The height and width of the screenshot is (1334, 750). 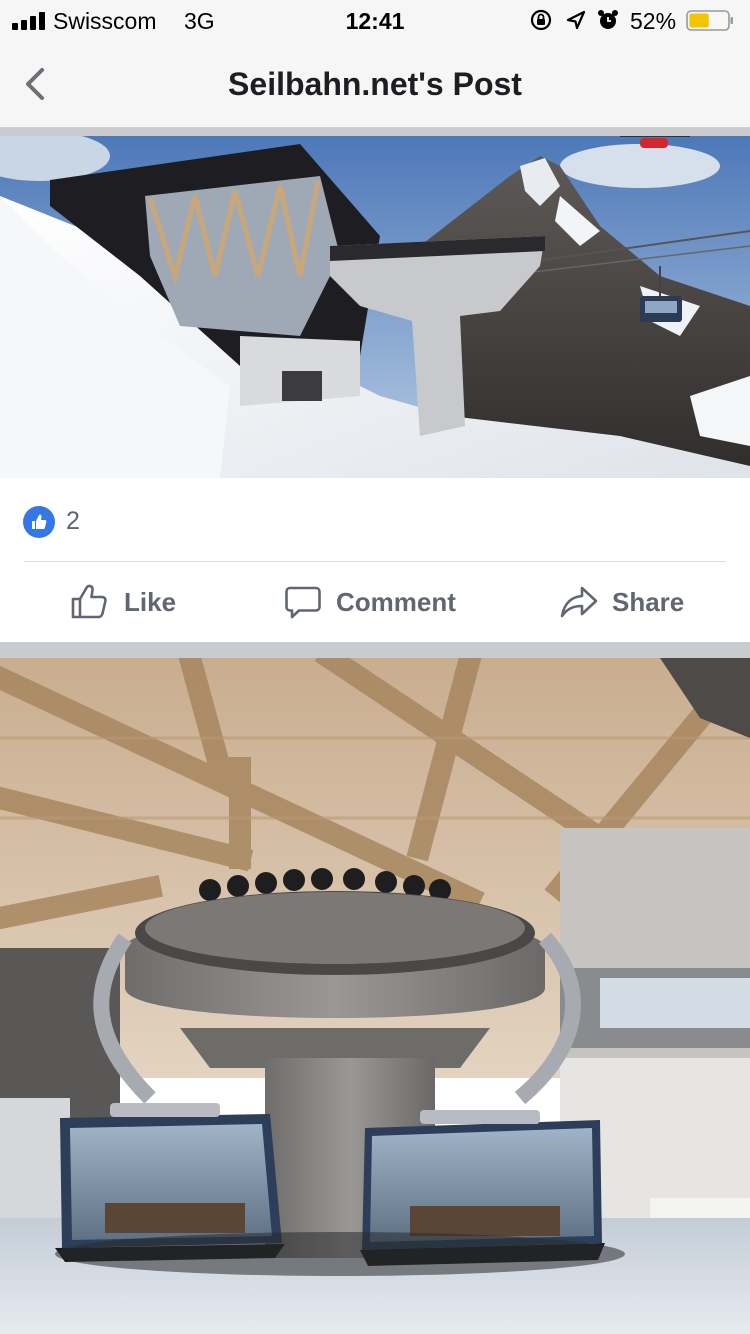 What do you see at coordinates (608, 19) in the screenshot?
I see `alarm-icon` at bounding box center [608, 19].